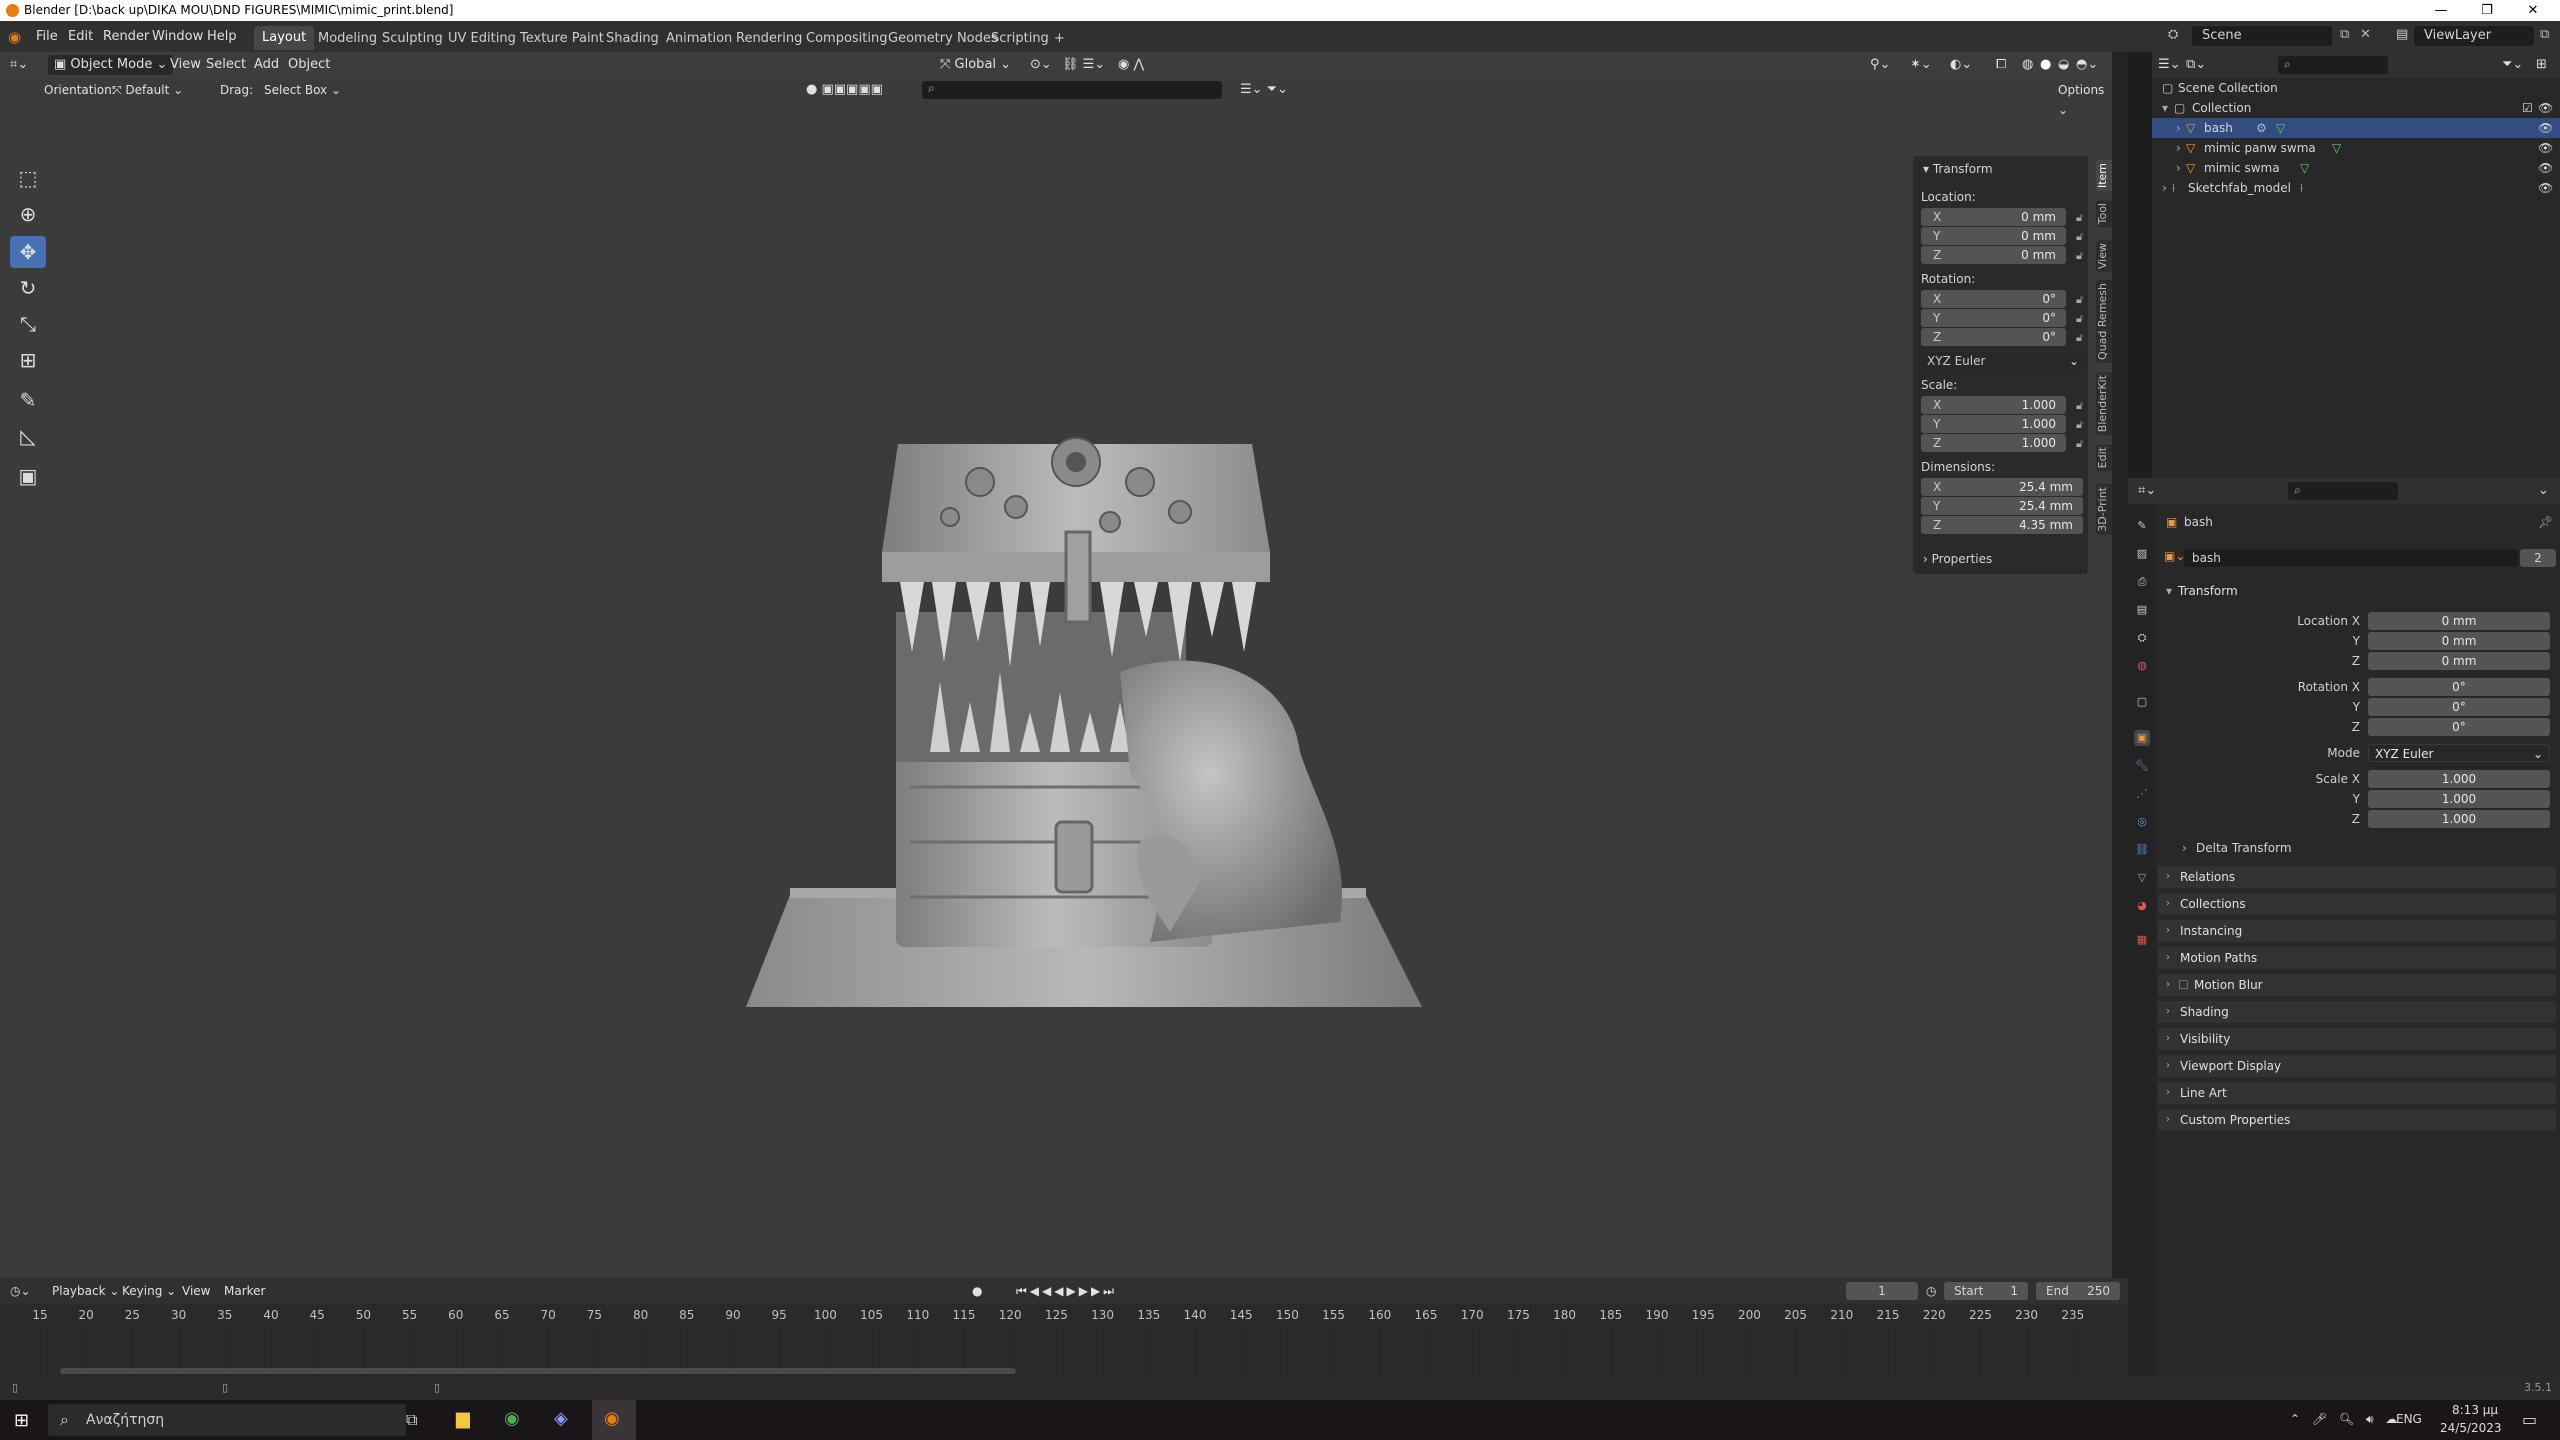 Image resolution: width=2560 pixels, height=1440 pixels. I want to click on outliner-row-mimic-panw-swma: › ▽ mimic panw swma ▽ 👁︎, so click(2356, 148).